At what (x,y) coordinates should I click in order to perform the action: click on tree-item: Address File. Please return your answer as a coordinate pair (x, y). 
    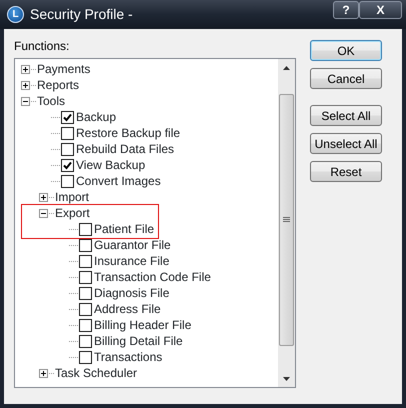
    Looking at the image, I should click on (127, 309).